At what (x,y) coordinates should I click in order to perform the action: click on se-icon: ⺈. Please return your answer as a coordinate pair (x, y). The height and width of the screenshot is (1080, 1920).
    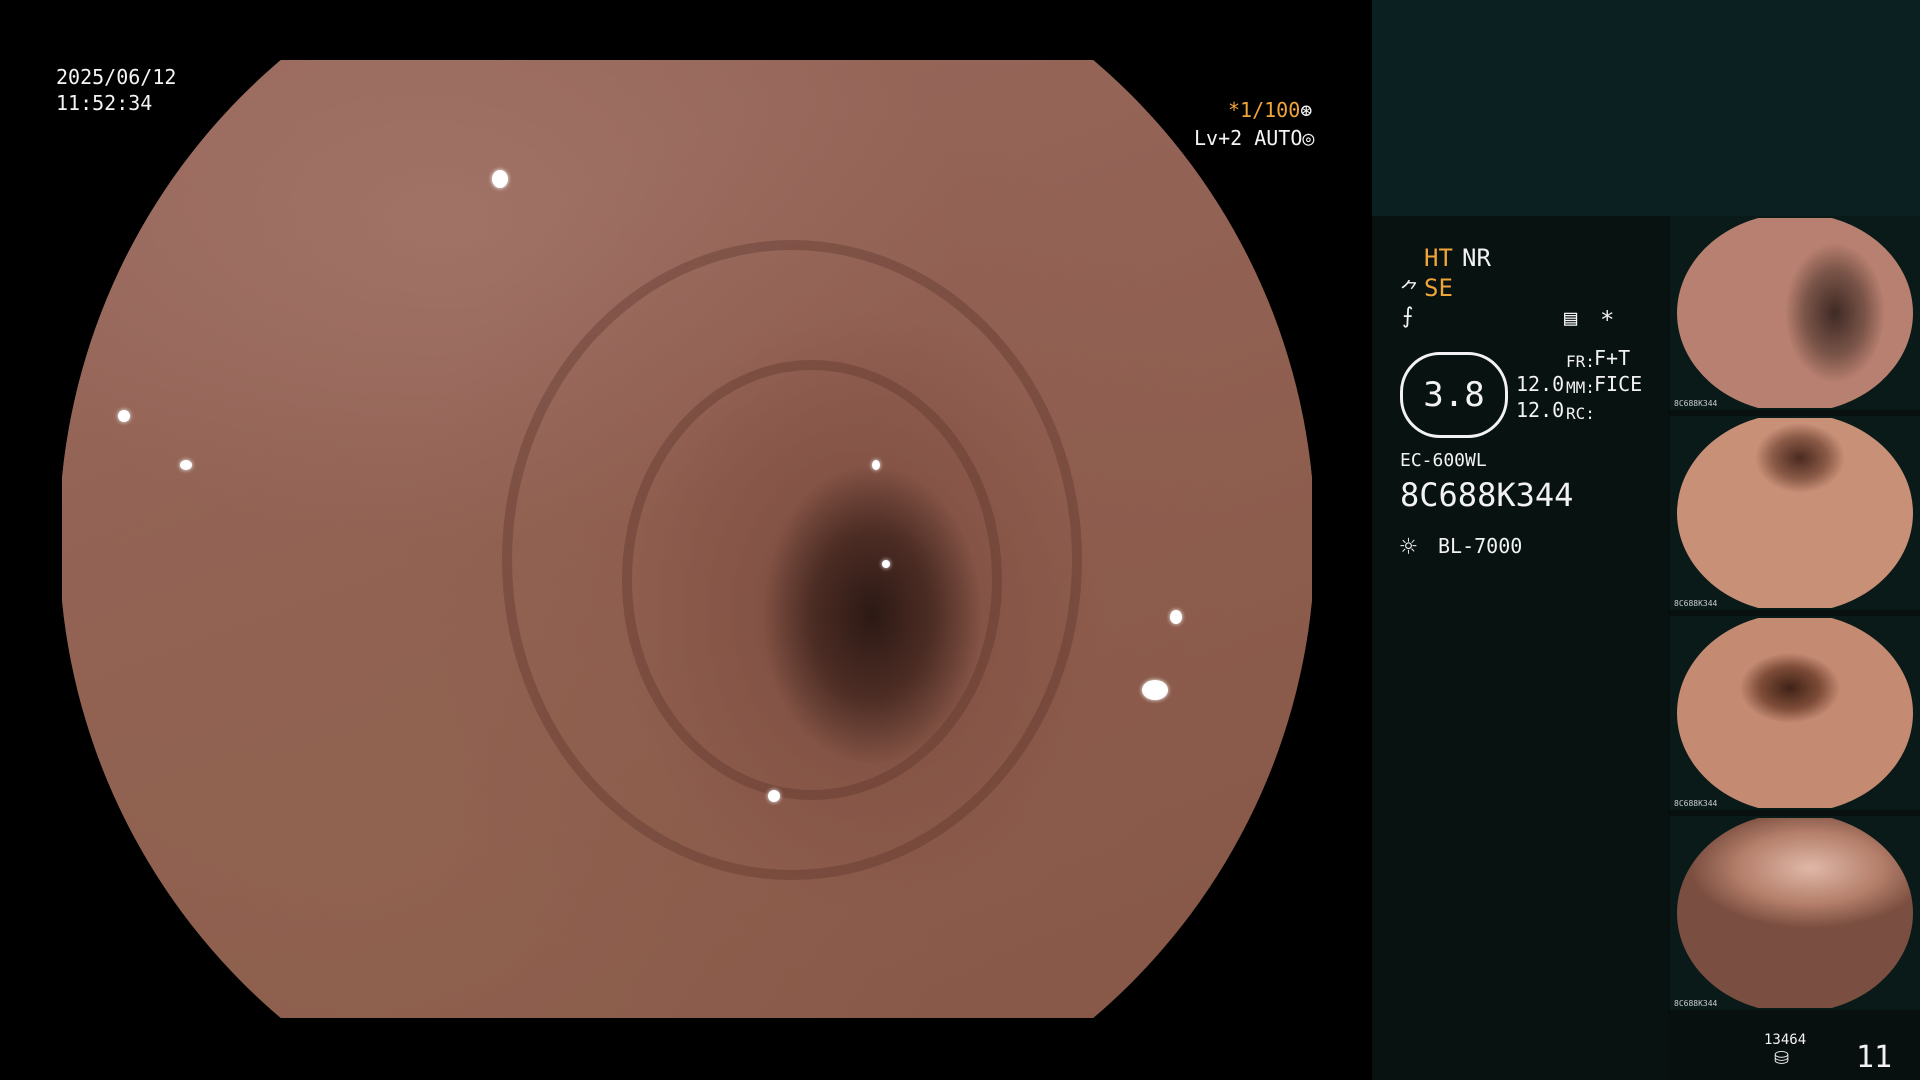
    Looking at the image, I should click on (1410, 290).